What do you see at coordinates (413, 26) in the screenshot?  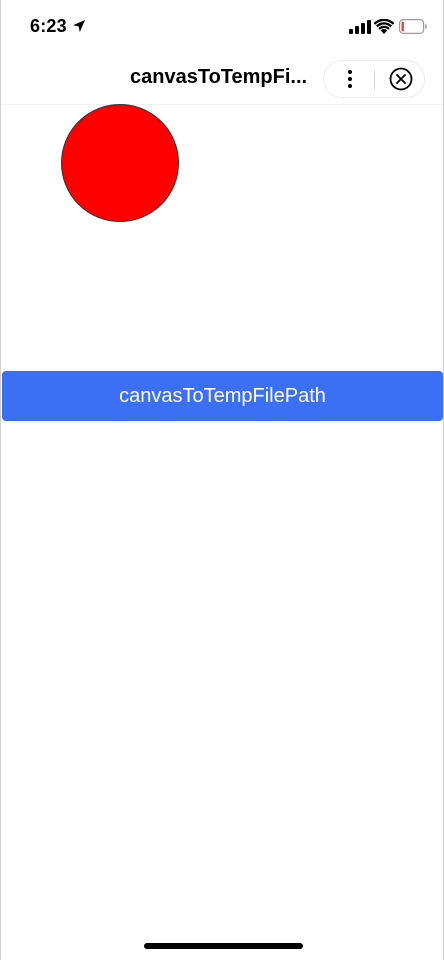 I see `battery-icon` at bounding box center [413, 26].